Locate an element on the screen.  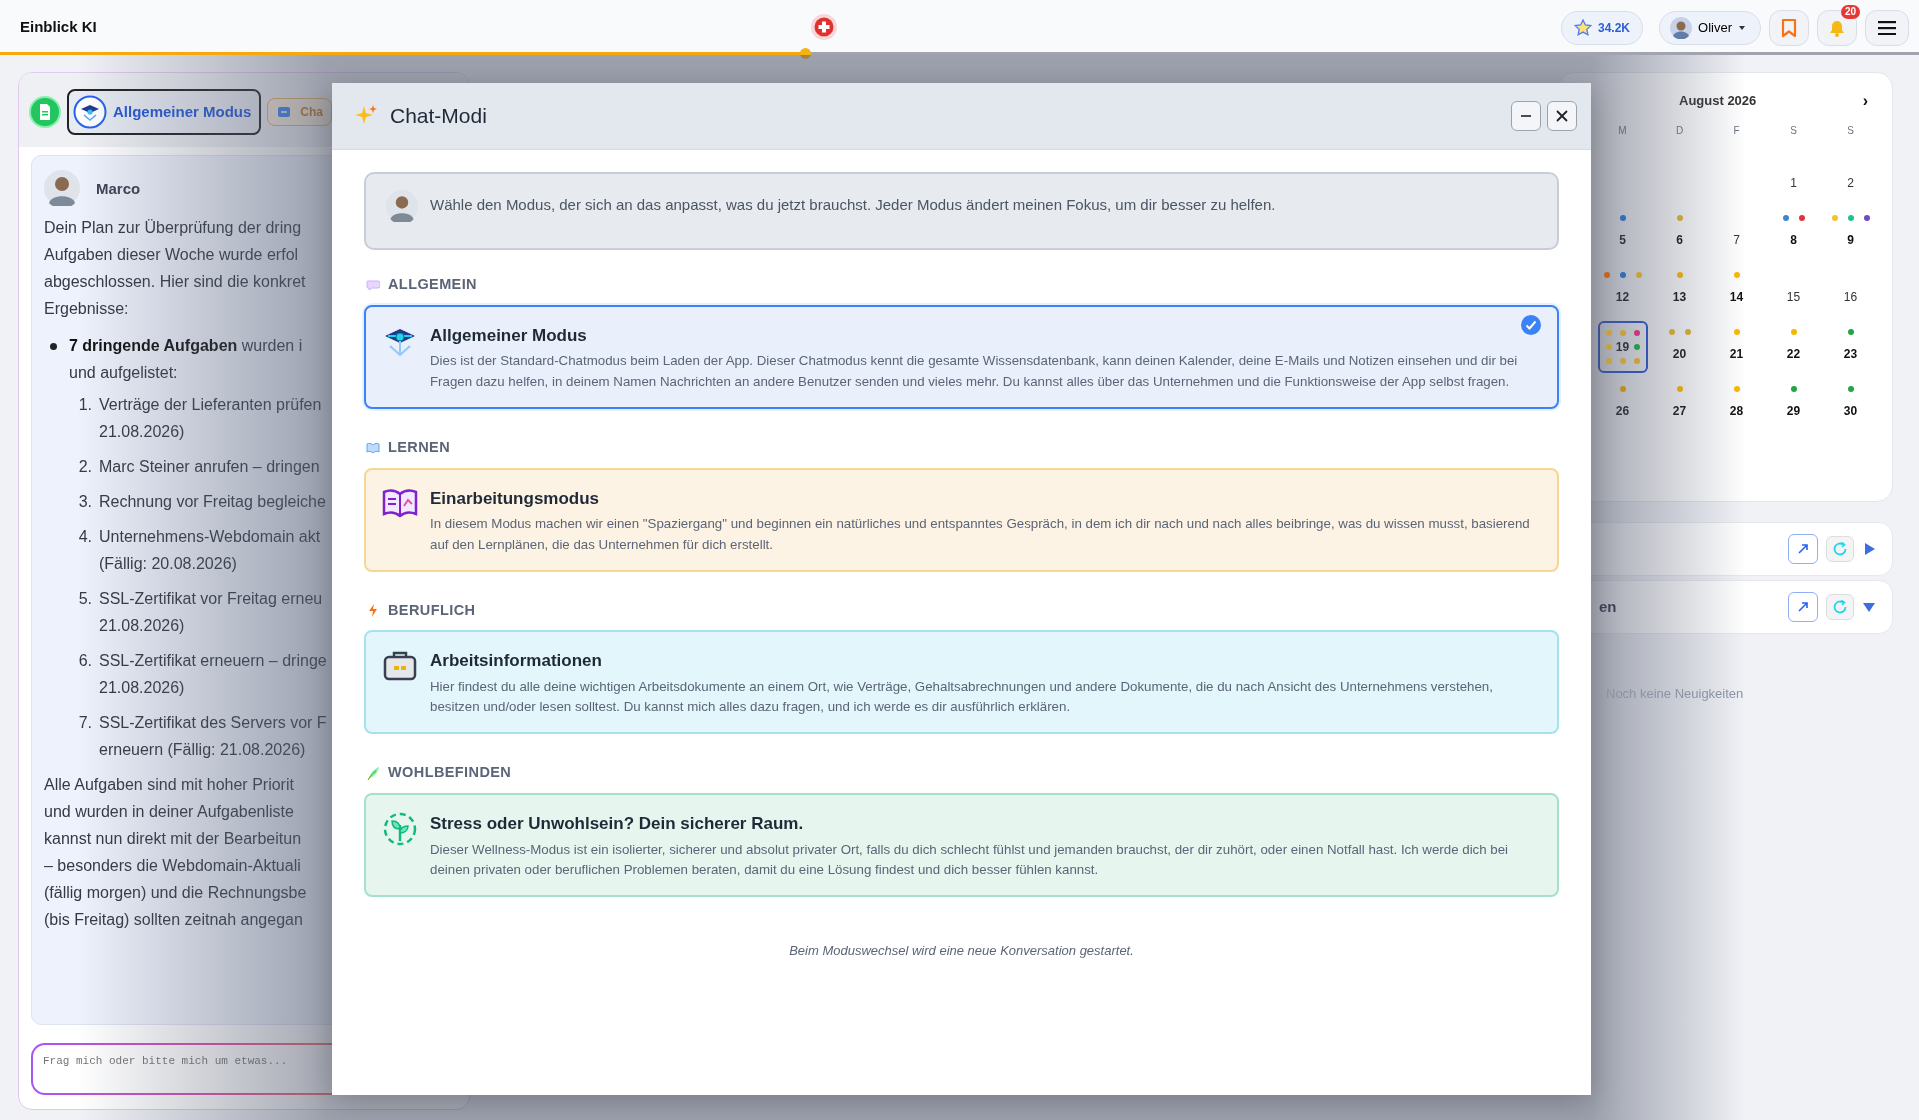
list-number: 5. is located at coordinates (84, 599).